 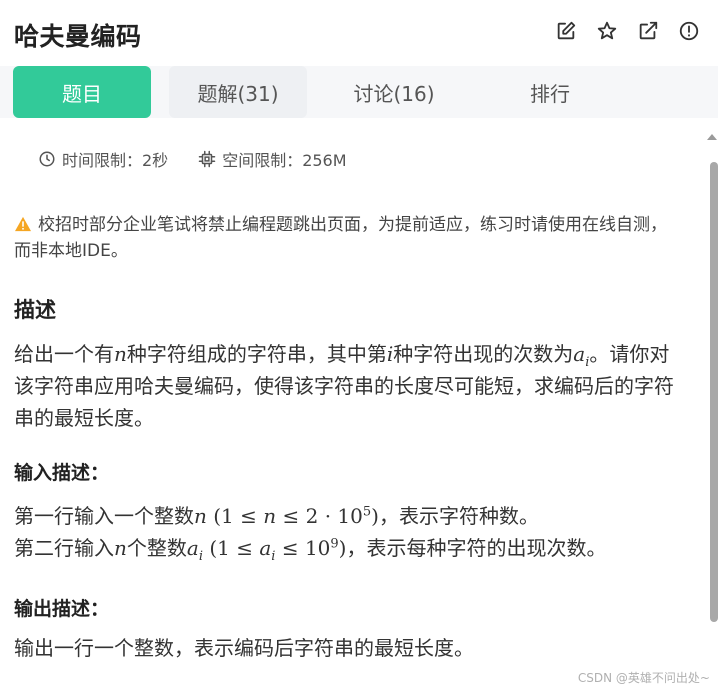 I want to click on in2-exp: 9, so click(x=334, y=544).